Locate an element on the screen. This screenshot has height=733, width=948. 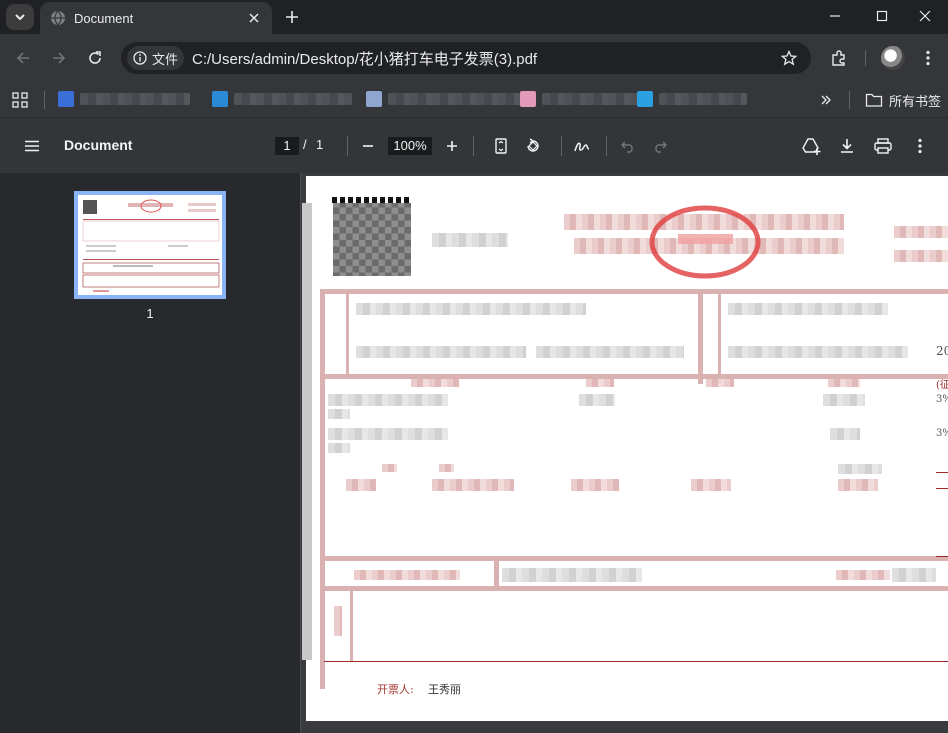
extensions-icon is located at coordinates (838, 58).